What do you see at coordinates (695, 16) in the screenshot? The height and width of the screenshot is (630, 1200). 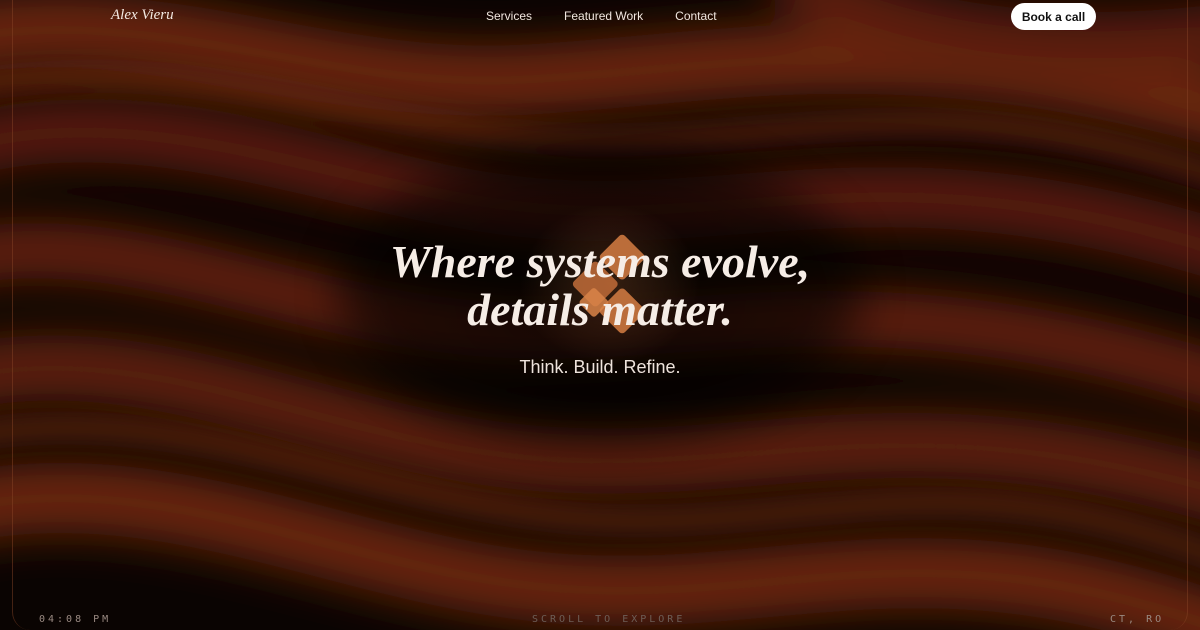 I see `nav-link-contact: Contact` at bounding box center [695, 16].